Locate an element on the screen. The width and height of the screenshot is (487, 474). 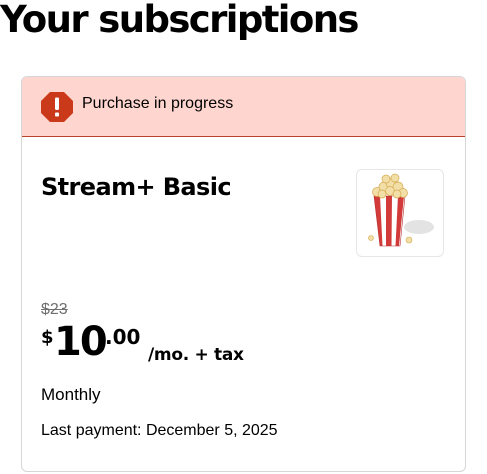
plan-image is located at coordinates (400, 213).